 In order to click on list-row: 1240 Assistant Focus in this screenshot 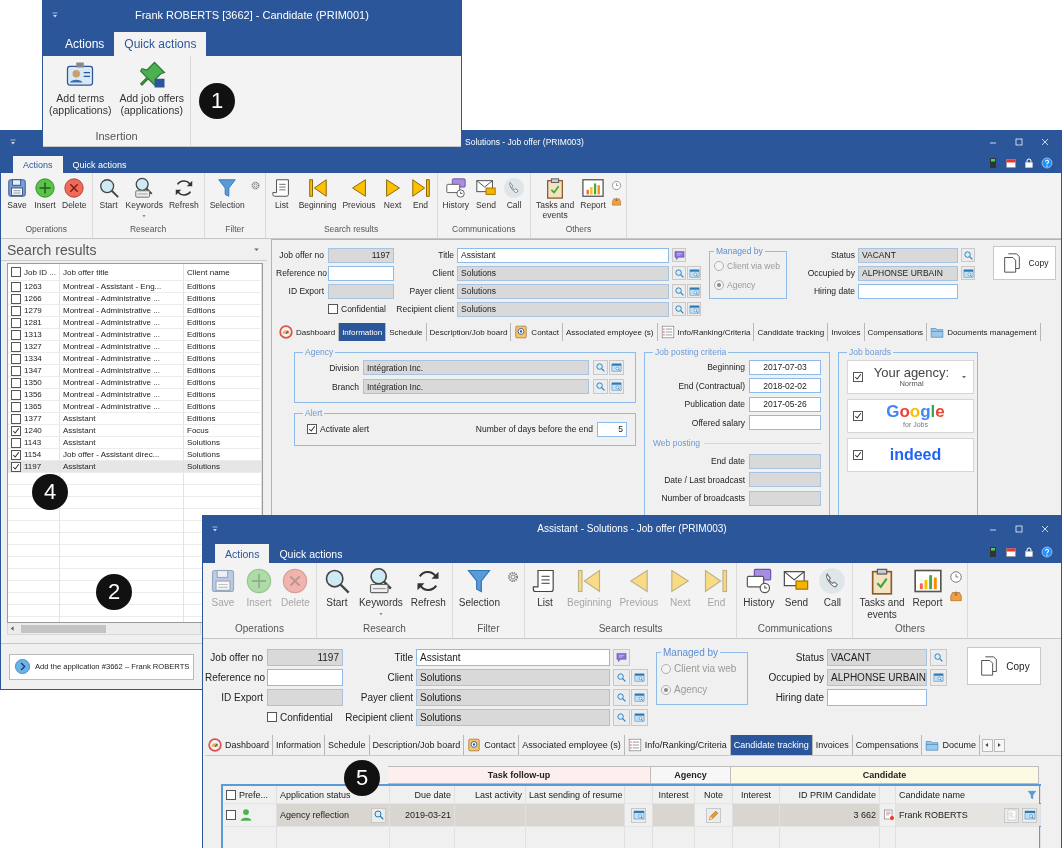, I will do `click(135, 431)`.